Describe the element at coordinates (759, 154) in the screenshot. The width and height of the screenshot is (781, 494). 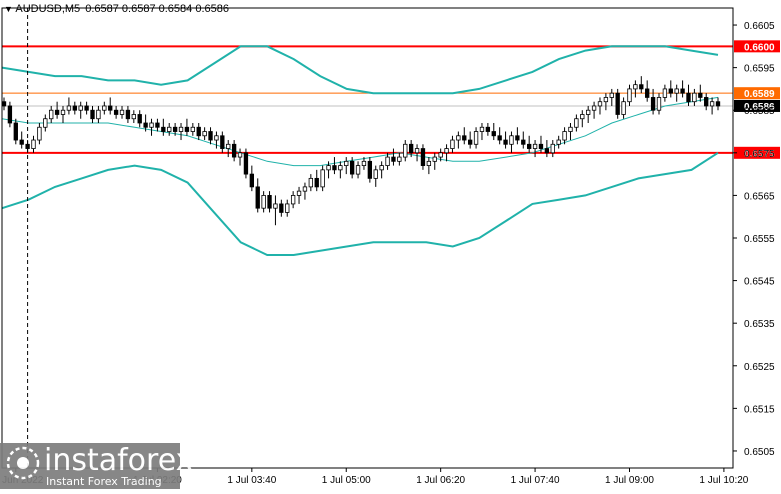
I see `y-tick-label: 0.6575` at that location.